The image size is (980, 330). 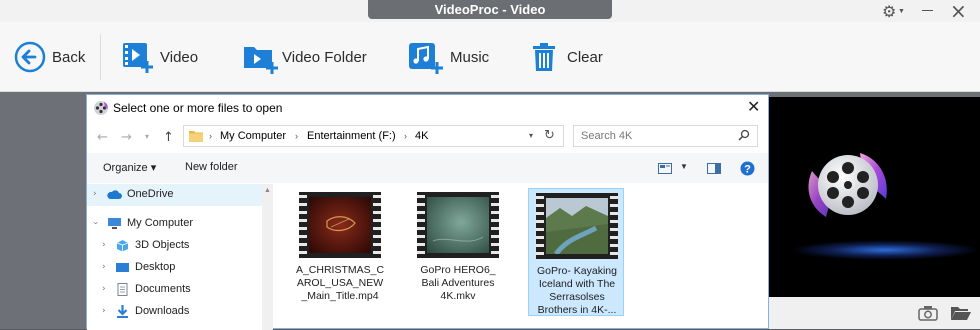 I want to click on videoproc-logo-icon, so click(x=847, y=185).